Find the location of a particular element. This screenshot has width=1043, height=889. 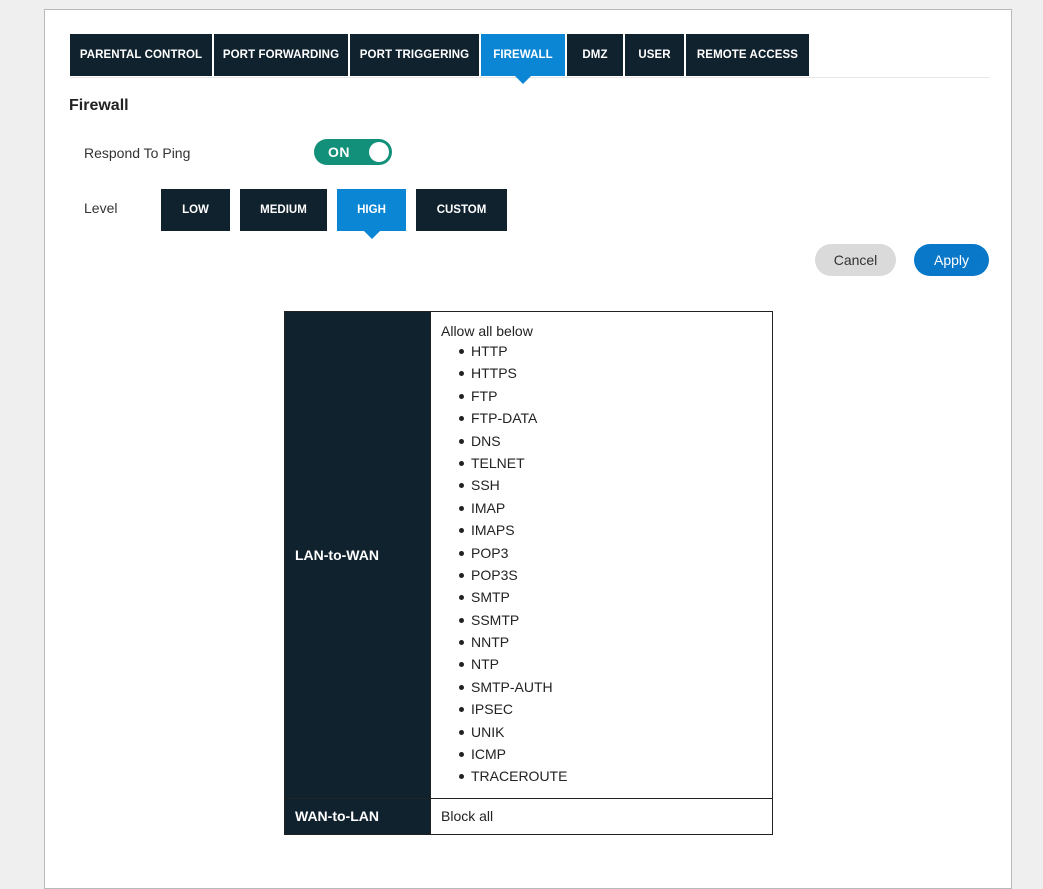

level-medium-button: MEDIUM is located at coordinates (283, 210).